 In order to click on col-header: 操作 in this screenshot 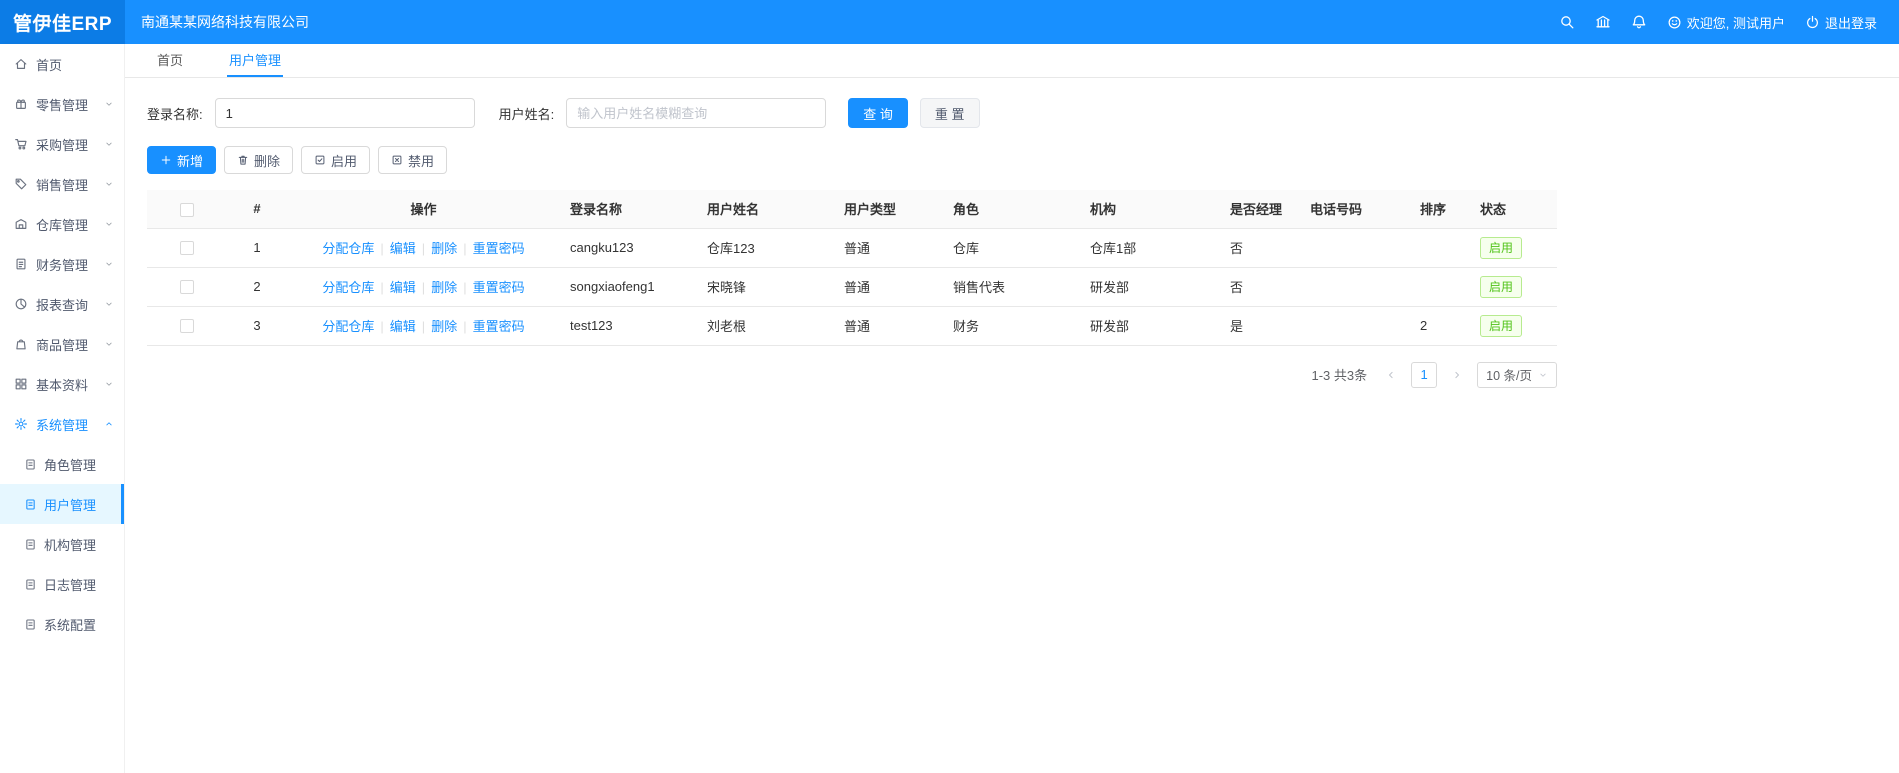, I will do `click(423, 209)`.